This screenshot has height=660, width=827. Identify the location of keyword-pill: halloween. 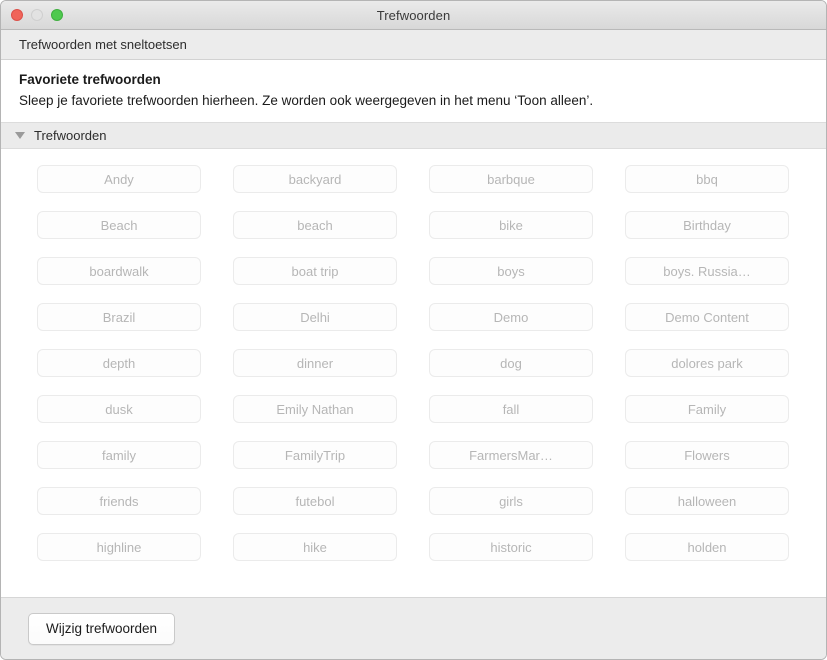
(707, 501).